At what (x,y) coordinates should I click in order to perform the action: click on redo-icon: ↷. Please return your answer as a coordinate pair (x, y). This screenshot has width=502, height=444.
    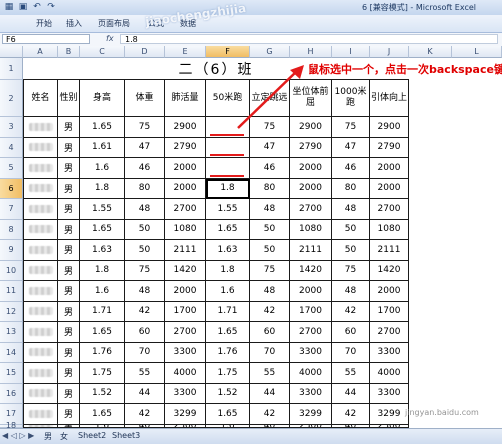
    Looking at the image, I should click on (51, 7).